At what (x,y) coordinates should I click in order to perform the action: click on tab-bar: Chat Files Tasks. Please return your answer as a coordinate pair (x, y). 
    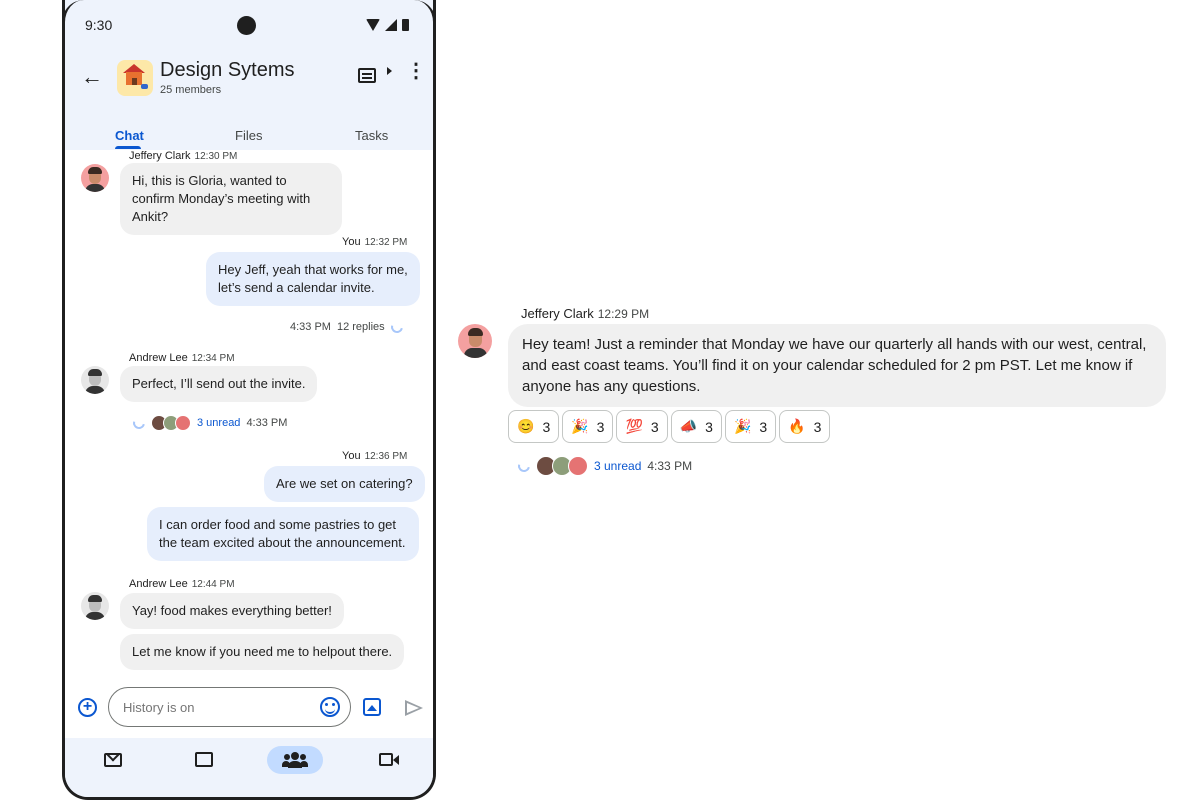
    Looking at the image, I should click on (249, 137).